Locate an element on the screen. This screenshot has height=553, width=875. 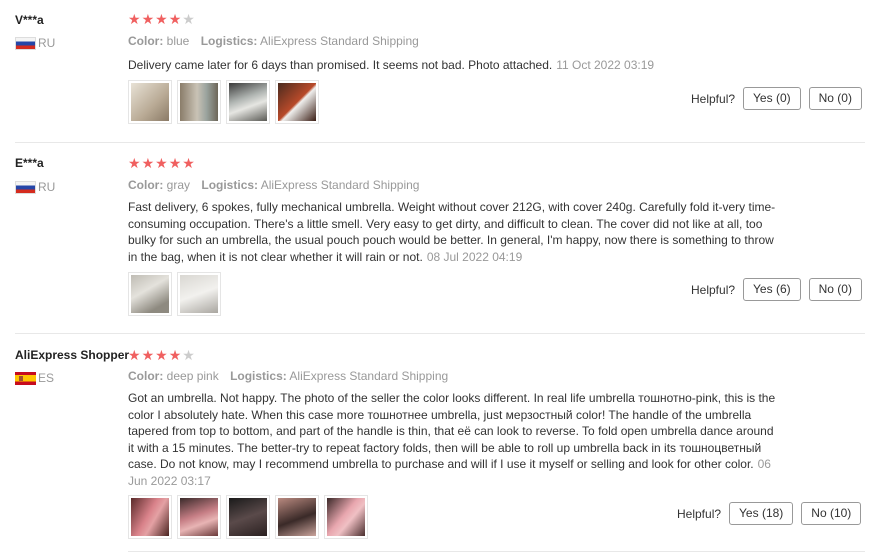
review-date: 11 Oct 2022 03:19 is located at coordinates (605, 65).